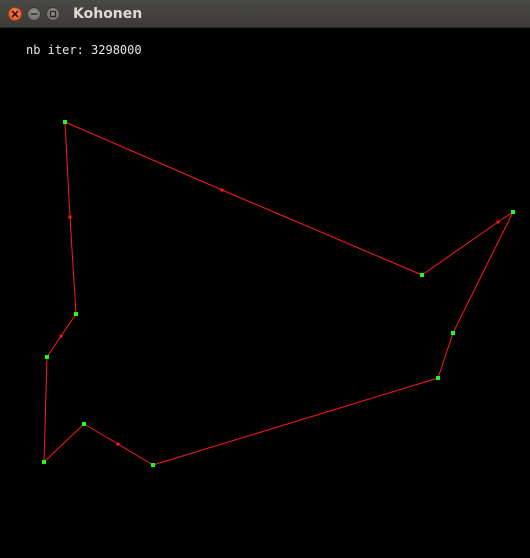 This screenshot has width=530, height=558. Describe the element at coordinates (108, 14) in the screenshot. I see `window-title: Kohonen` at that location.